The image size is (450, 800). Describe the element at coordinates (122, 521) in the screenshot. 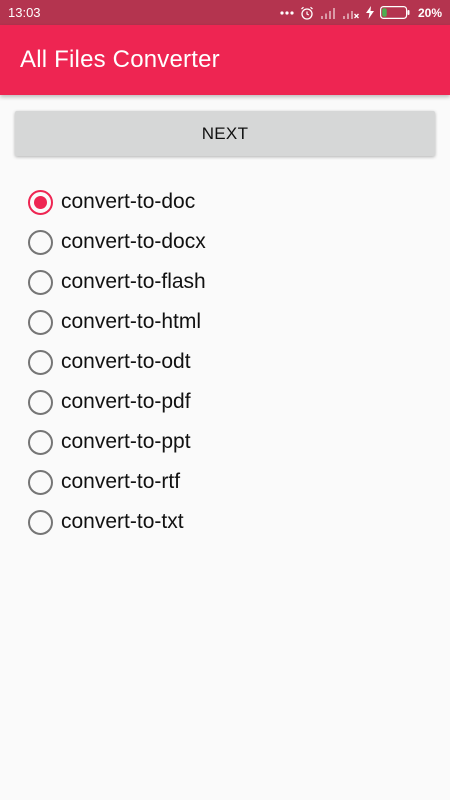

I see `radio-label: convert-to-txt` at that location.